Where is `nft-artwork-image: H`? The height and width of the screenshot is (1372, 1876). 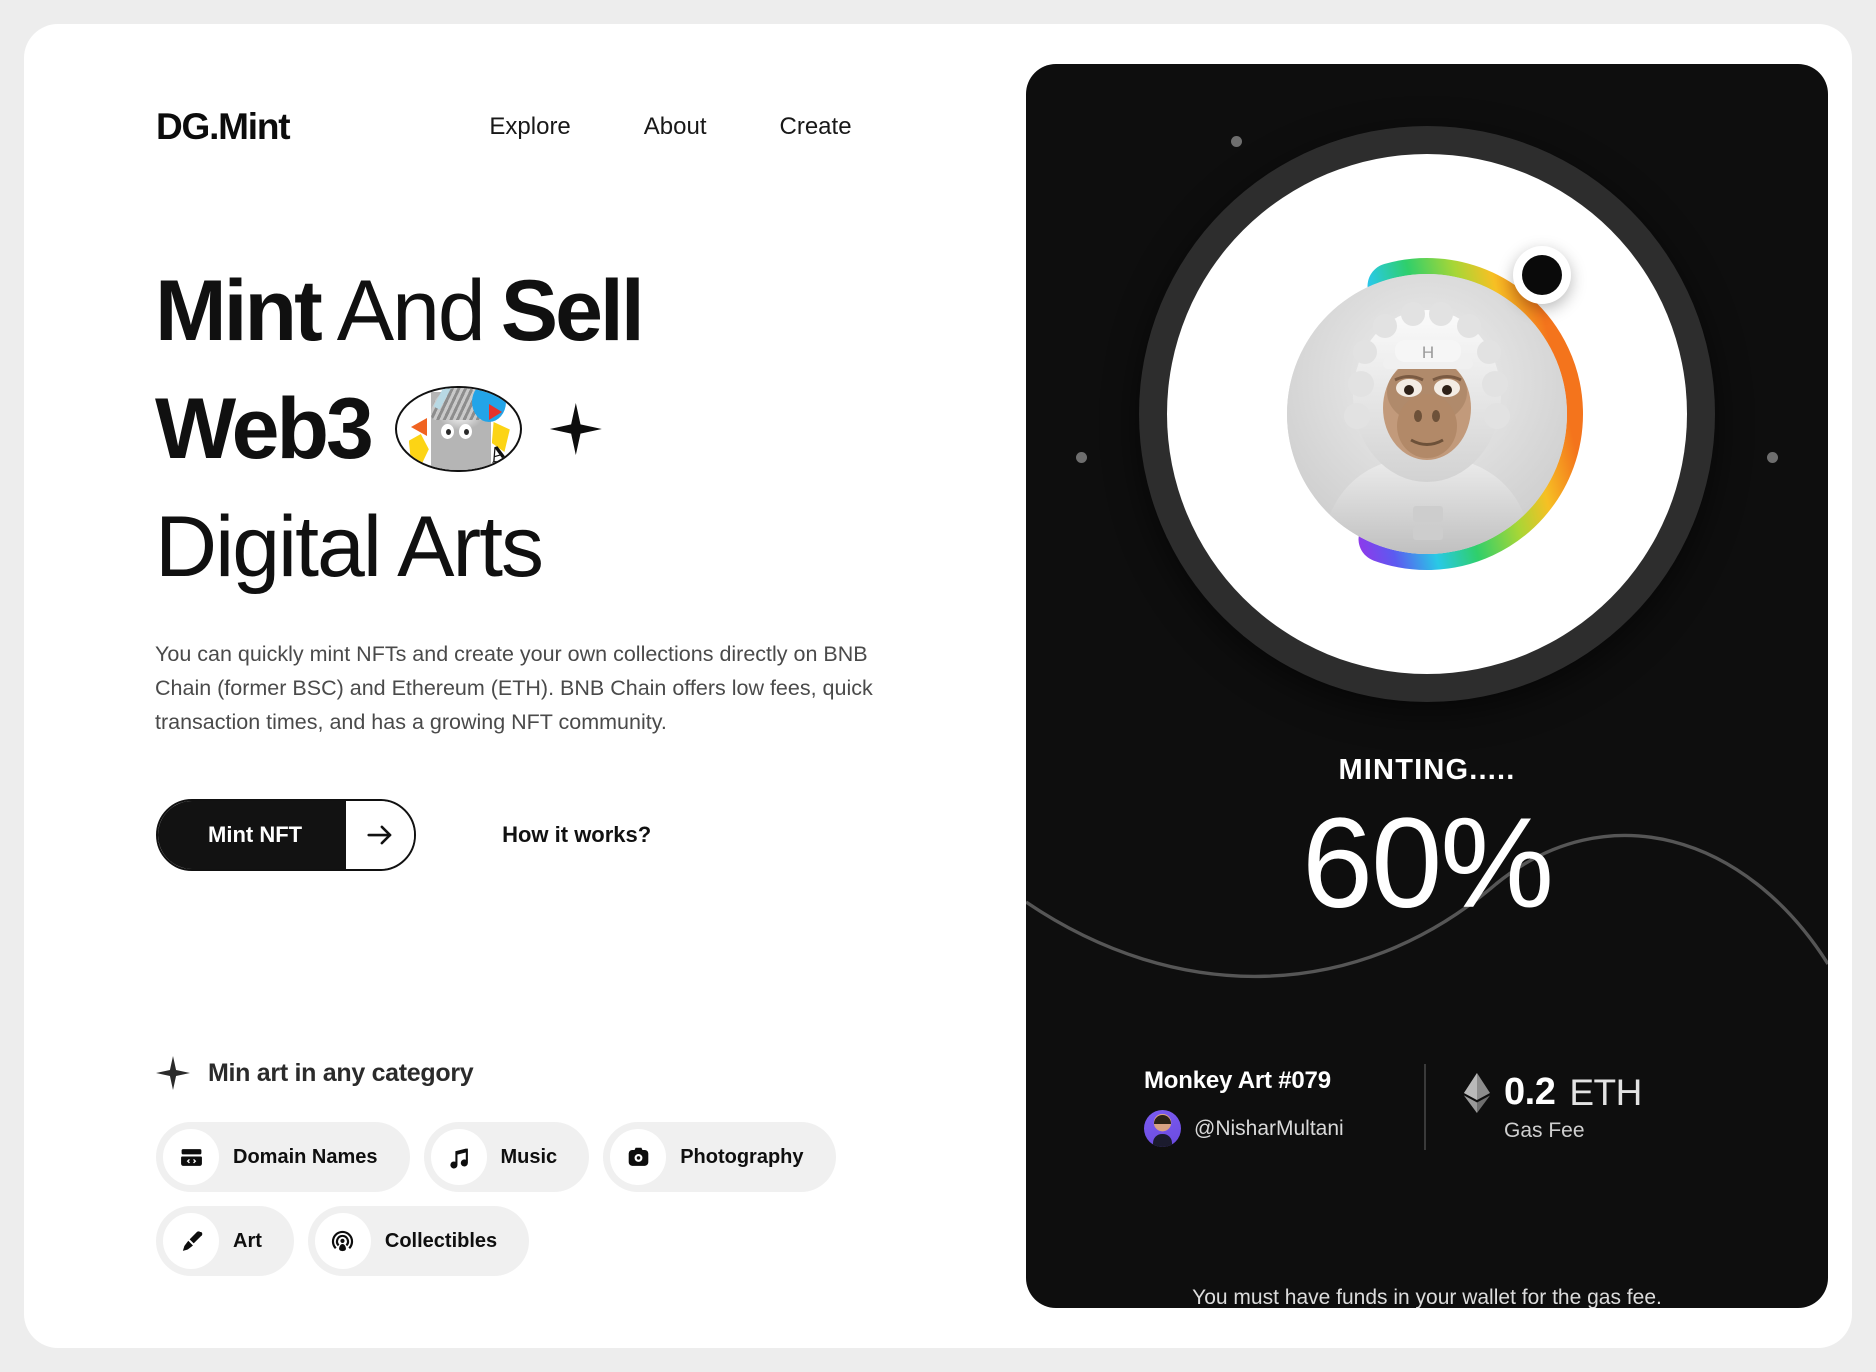
nft-artwork-image: H is located at coordinates (1427, 414).